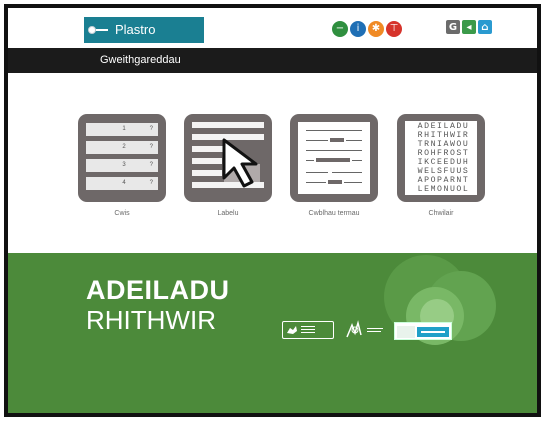  Describe the element at coordinates (240, 163) in the screenshot. I see `cursor-arrow-icon` at that location.